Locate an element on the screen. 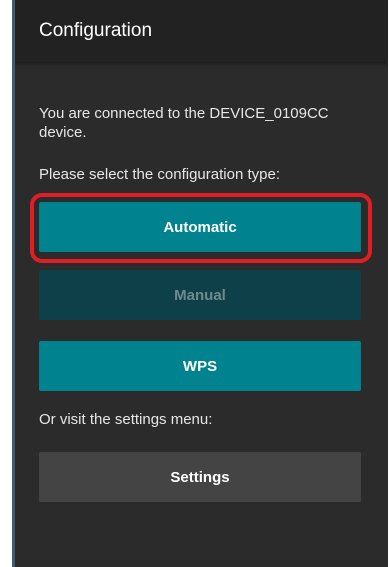 The height and width of the screenshot is (567, 389). automatic-button: Automatic is located at coordinates (200, 227).